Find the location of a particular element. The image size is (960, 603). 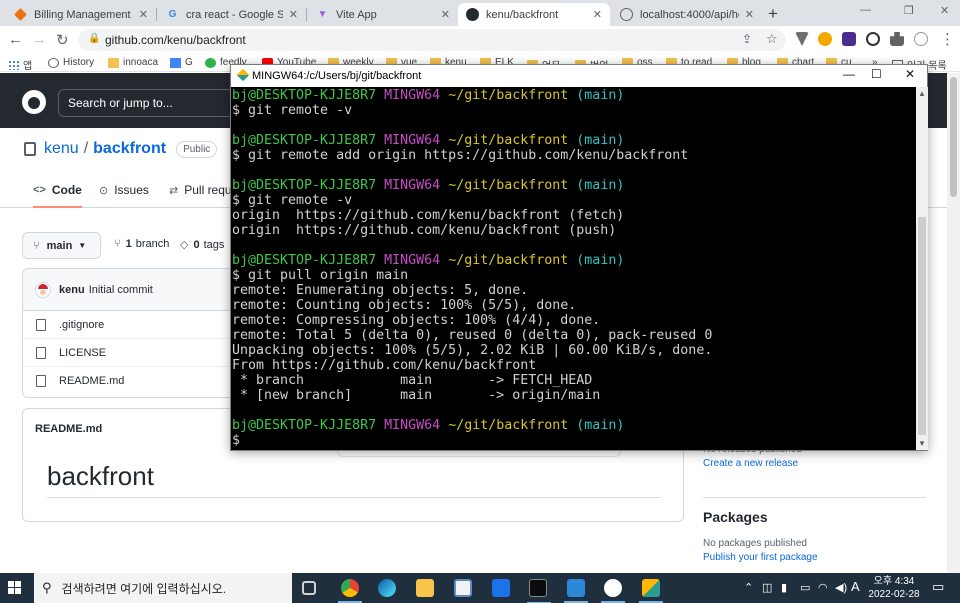

branches-link: ⑂ 1 branch is located at coordinates (141, 244).